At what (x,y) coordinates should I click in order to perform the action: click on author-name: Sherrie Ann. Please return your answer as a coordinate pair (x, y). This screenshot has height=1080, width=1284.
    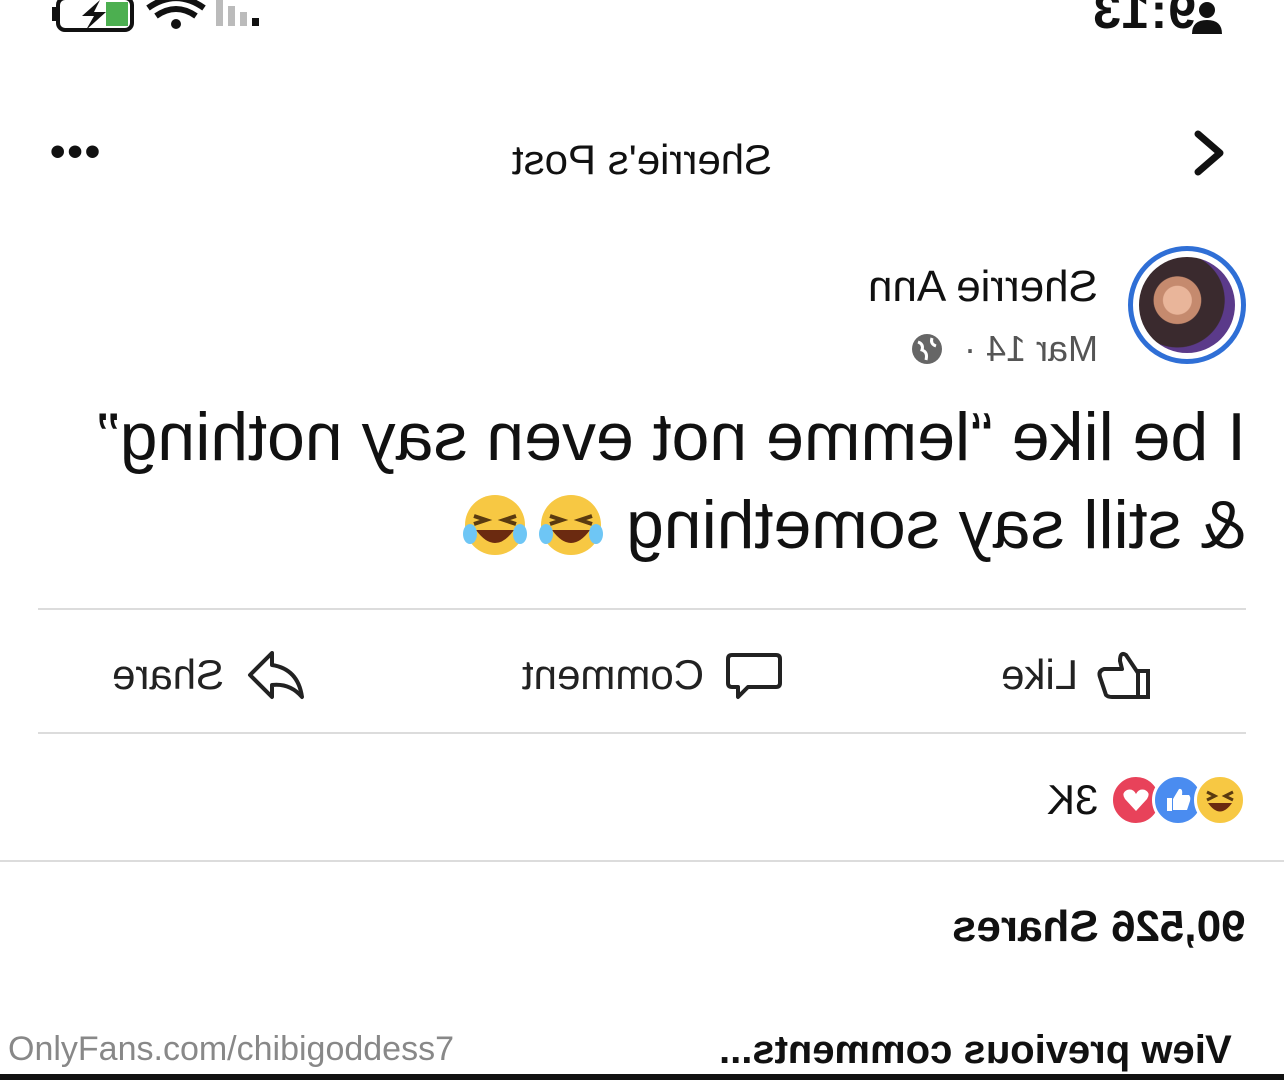
    Looking at the image, I should click on (983, 287).